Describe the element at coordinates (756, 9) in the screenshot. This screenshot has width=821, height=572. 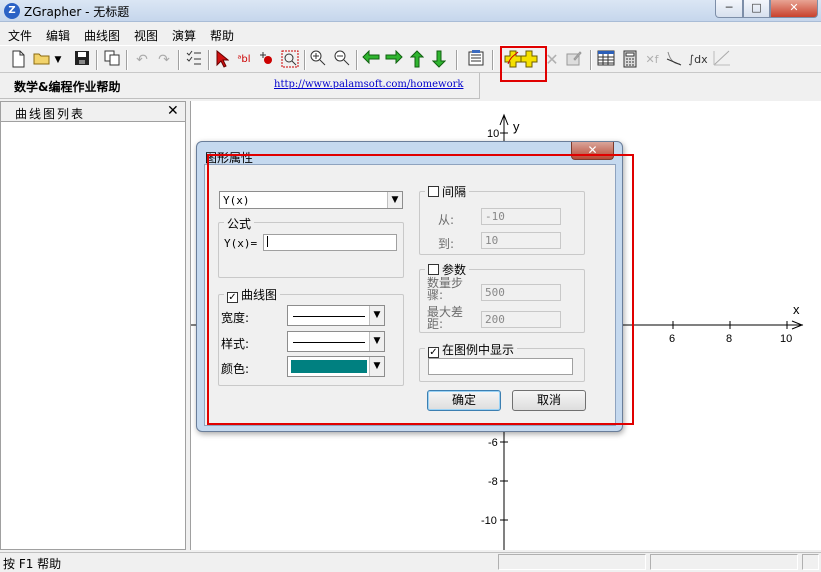
I see `maximize-button: □` at that location.